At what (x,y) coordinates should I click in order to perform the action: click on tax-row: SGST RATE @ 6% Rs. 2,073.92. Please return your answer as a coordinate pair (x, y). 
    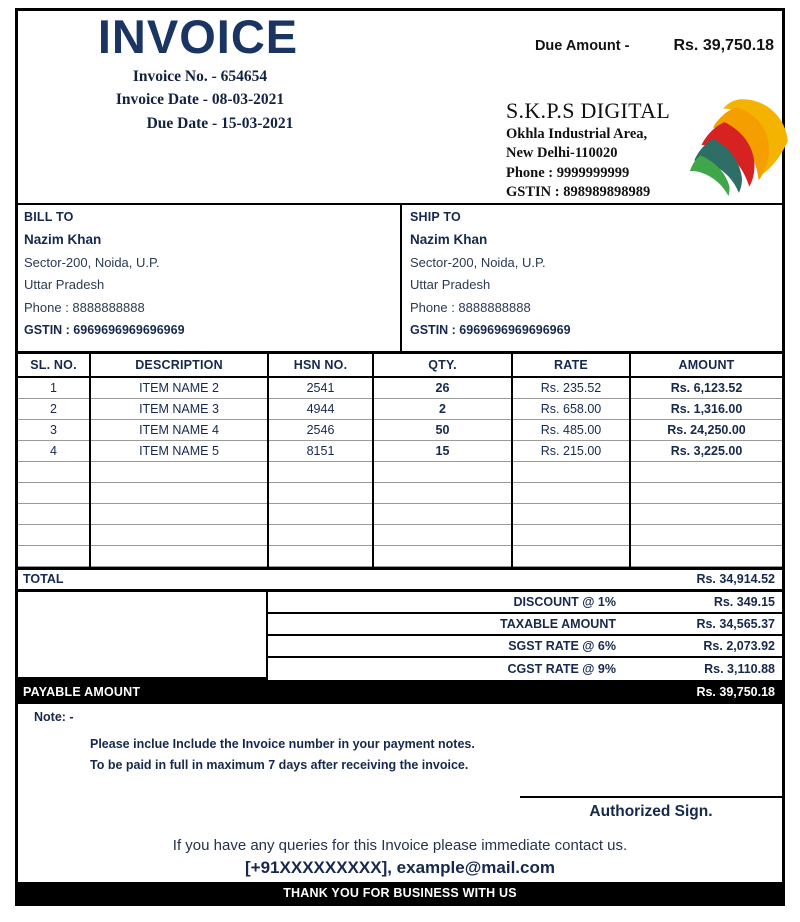
    Looking at the image, I should click on (525, 647).